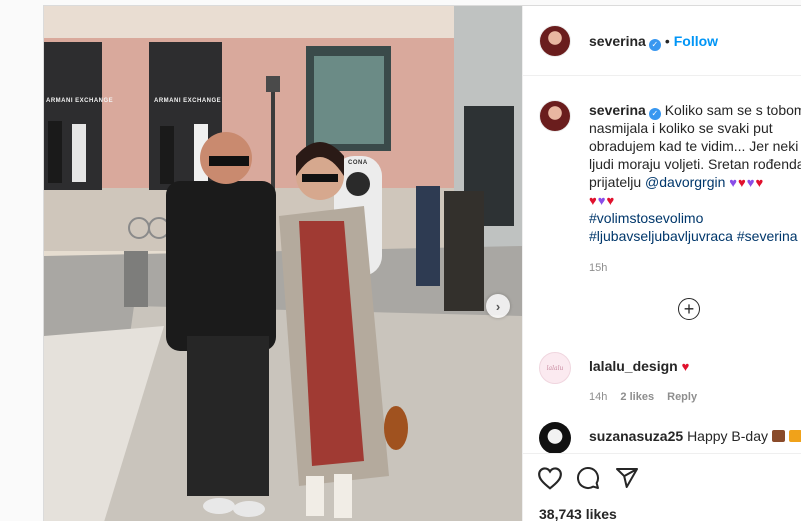 This screenshot has width=801, height=521. What do you see at coordinates (617, 182) in the screenshot?
I see `caption-line-5: prijatelju` at bounding box center [617, 182].